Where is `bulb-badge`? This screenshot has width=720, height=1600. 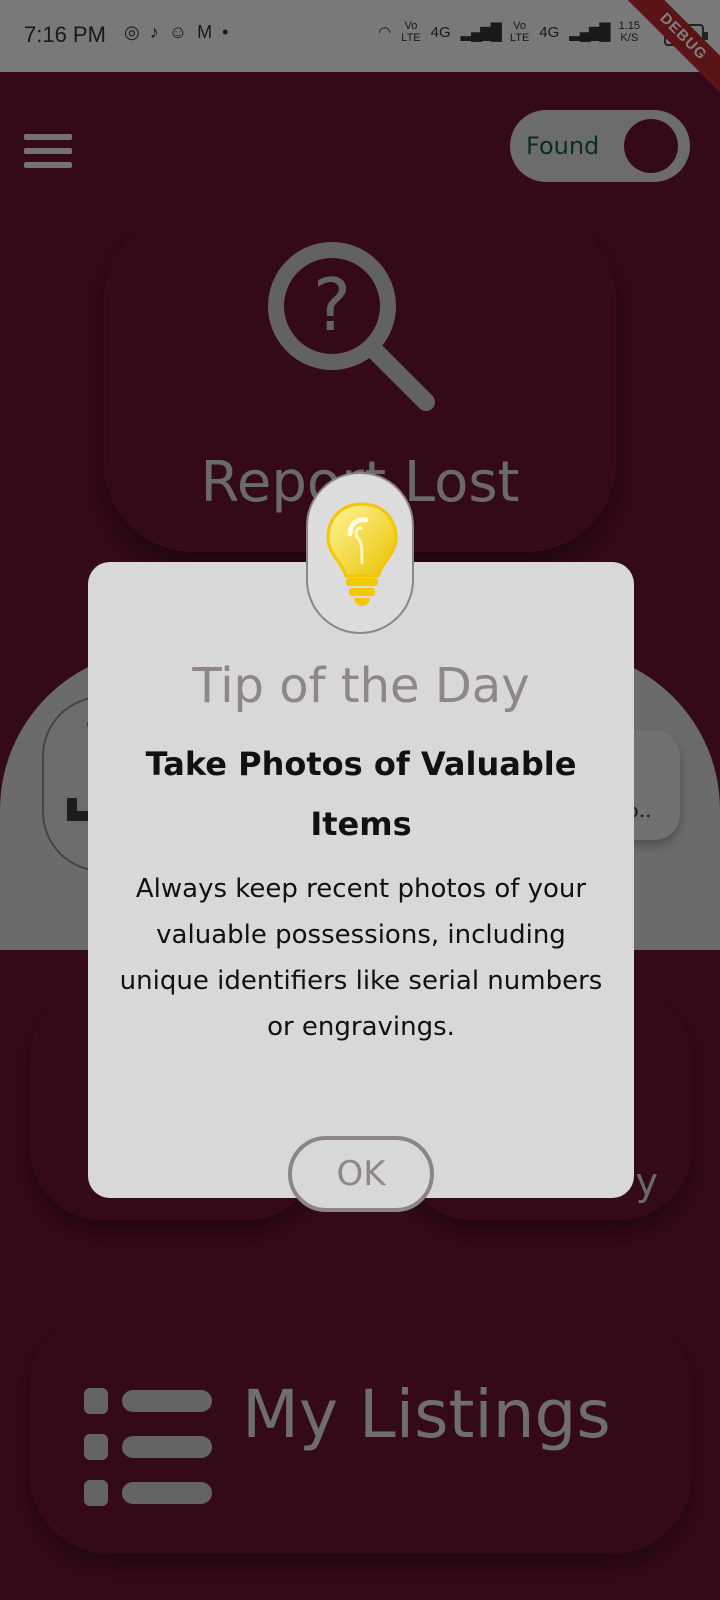 bulb-badge is located at coordinates (360, 553).